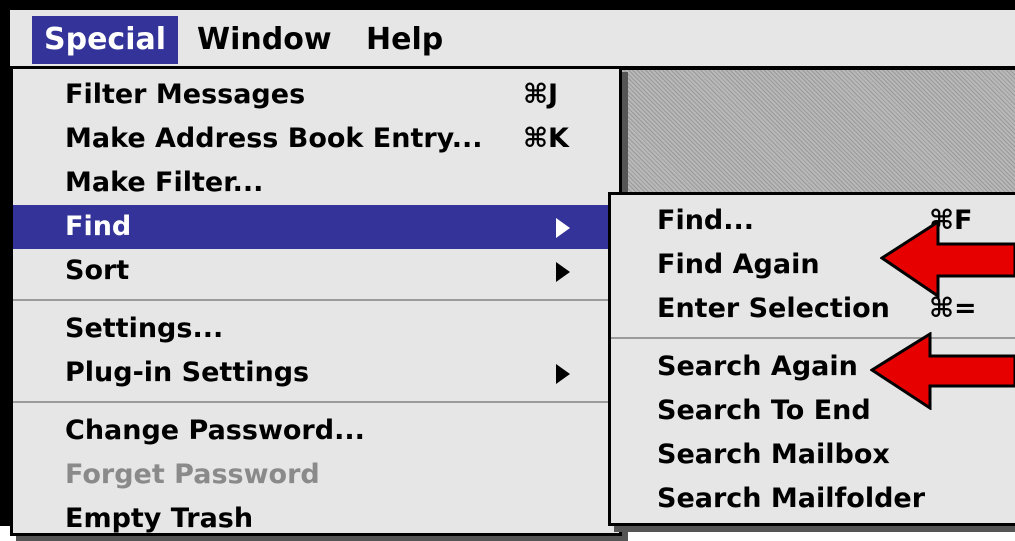  I want to click on menu-item-label: Sort, so click(97, 270).